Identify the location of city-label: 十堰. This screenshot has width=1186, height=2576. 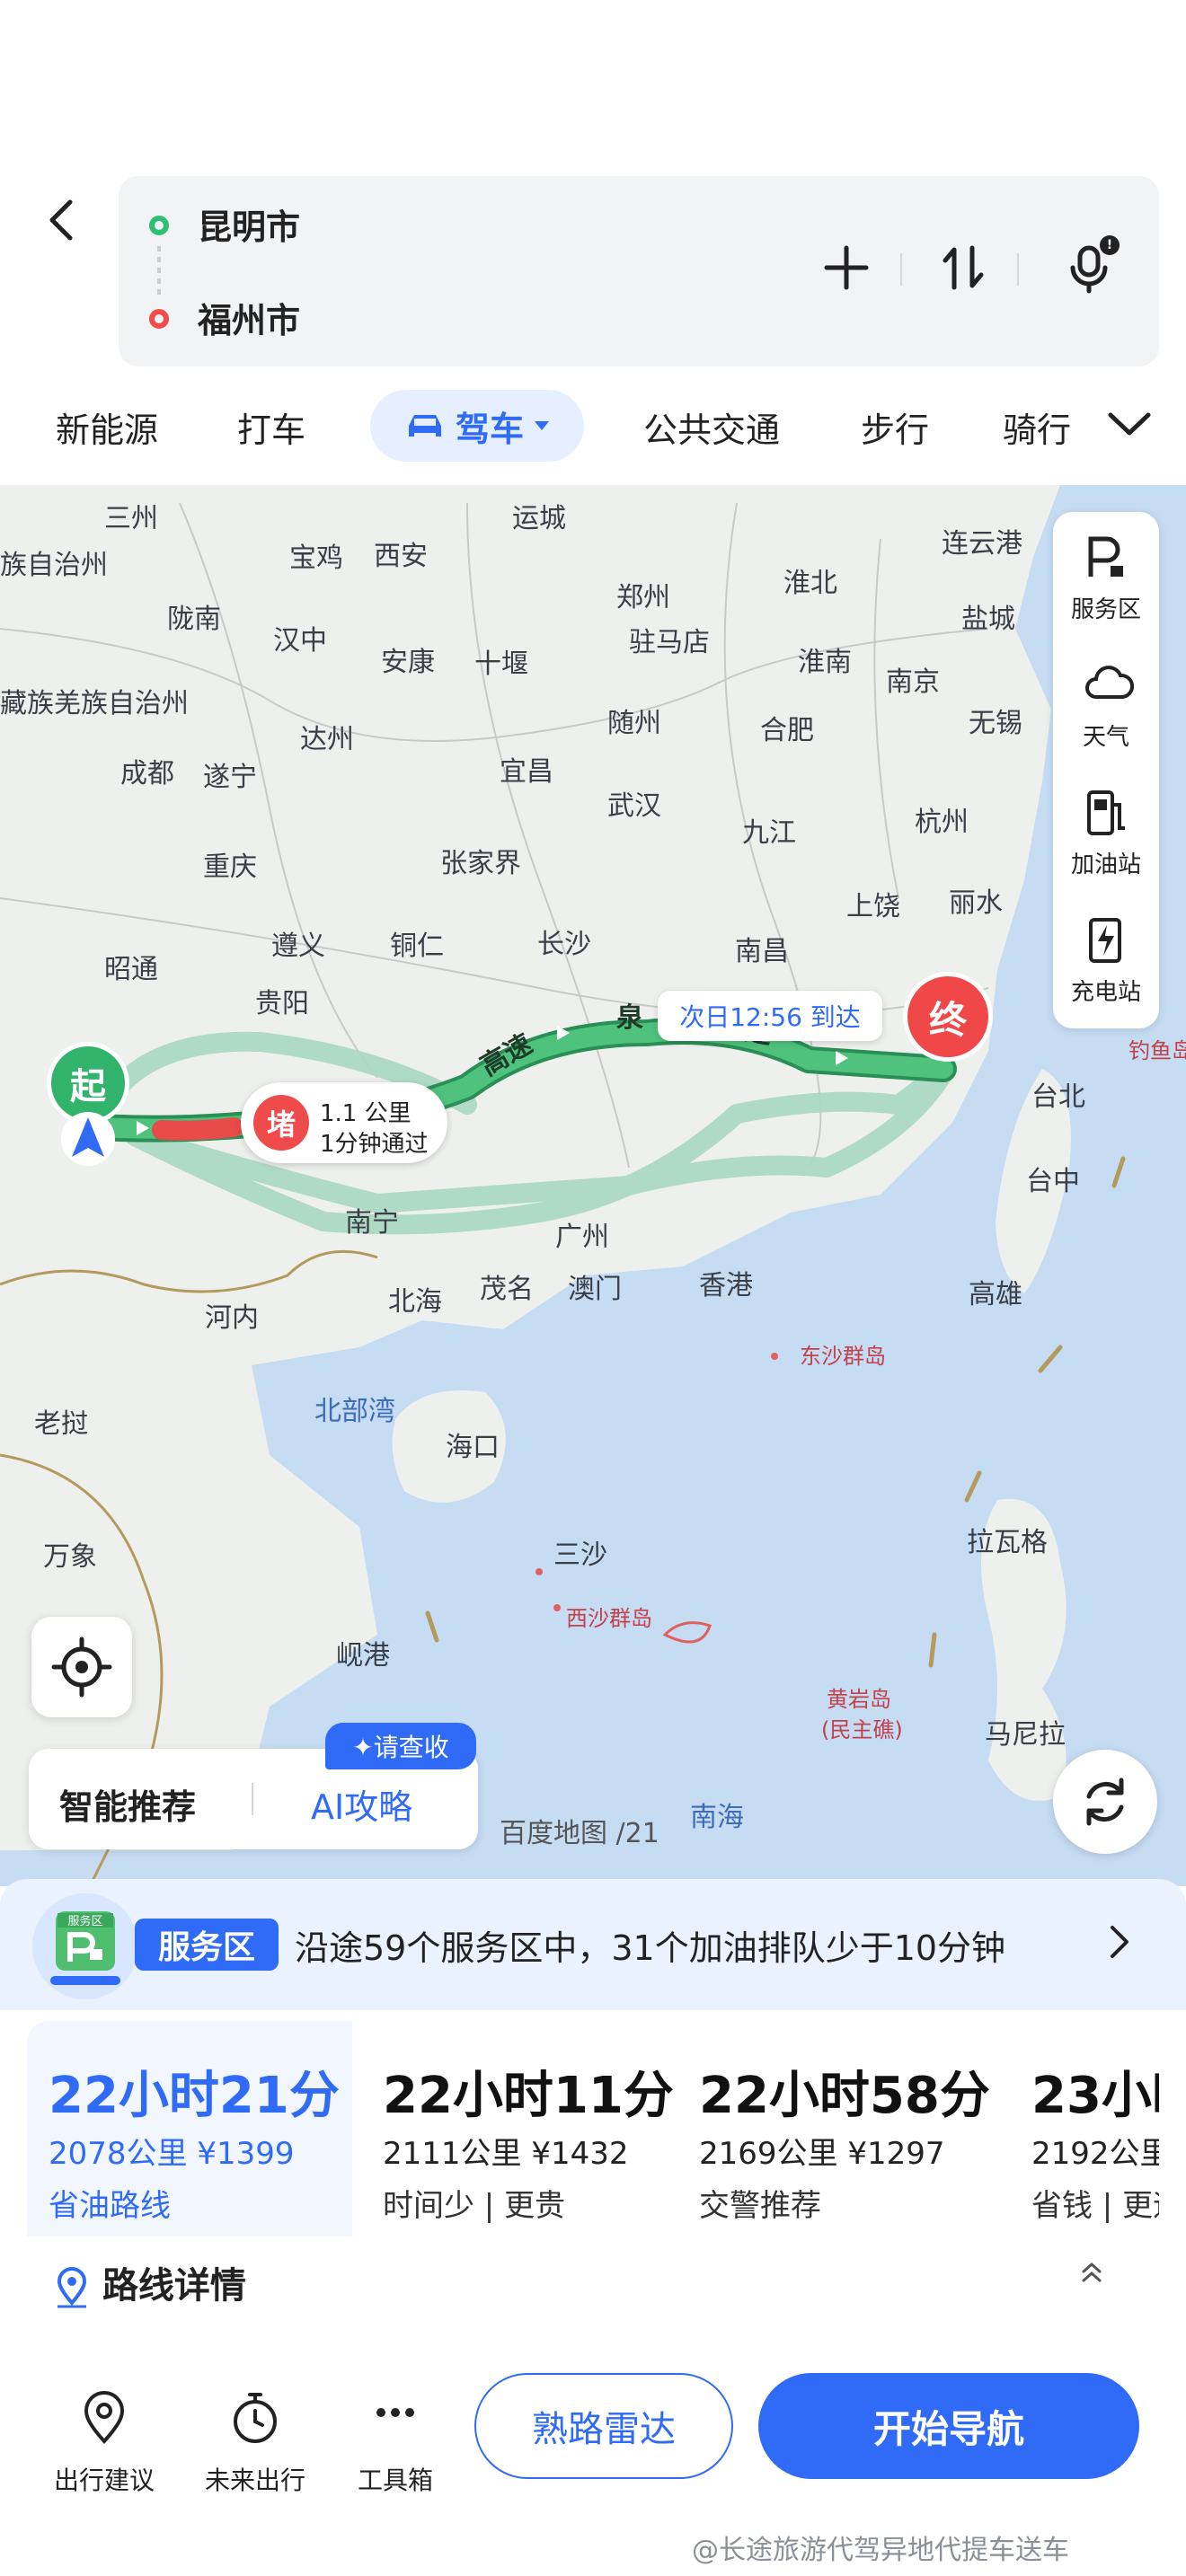
(501, 664).